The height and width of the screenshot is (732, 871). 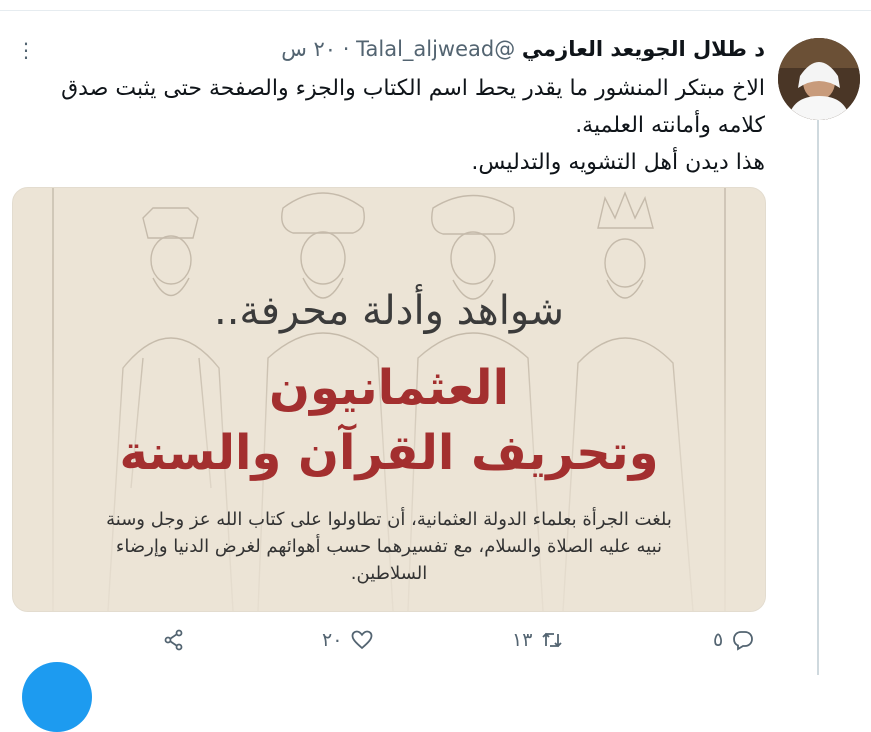 I want to click on top-divider, so click(x=435, y=10).